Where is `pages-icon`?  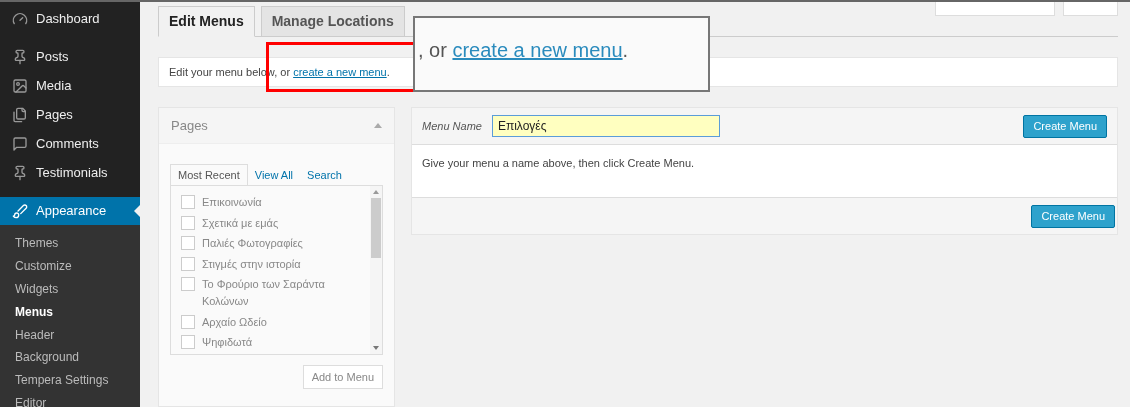
pages-icon is located at coordinates (20, 114).